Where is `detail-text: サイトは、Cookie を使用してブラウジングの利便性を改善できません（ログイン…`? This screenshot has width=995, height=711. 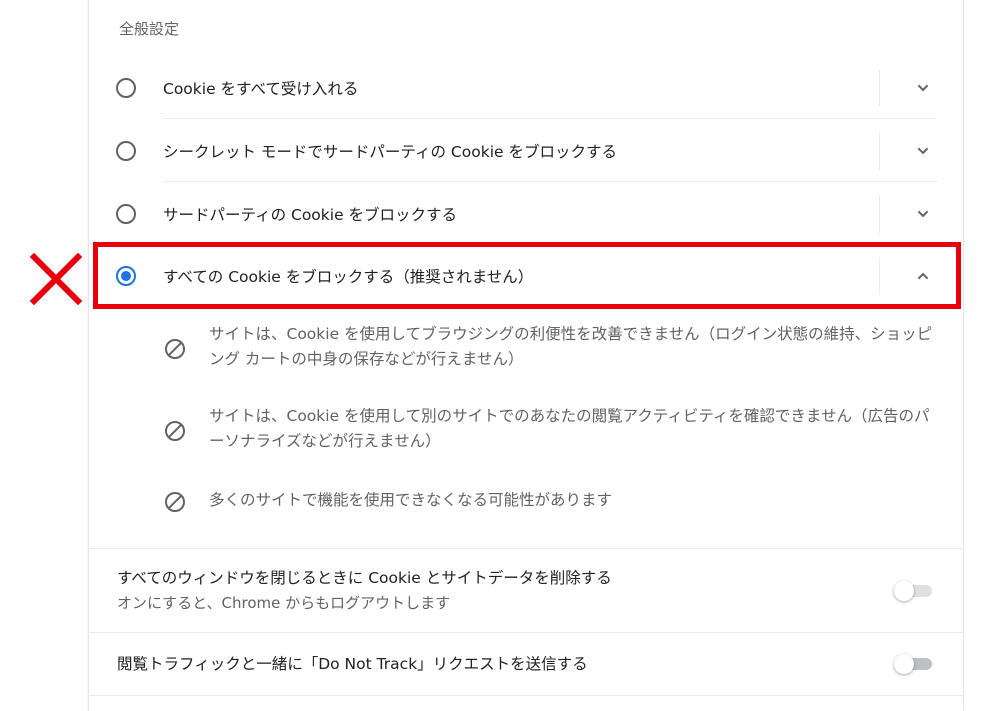 detail-text: サイトは、Cookie を使用してブラウジングの利便性を改善できません（ログイン… is located at coordinates (571, 346).